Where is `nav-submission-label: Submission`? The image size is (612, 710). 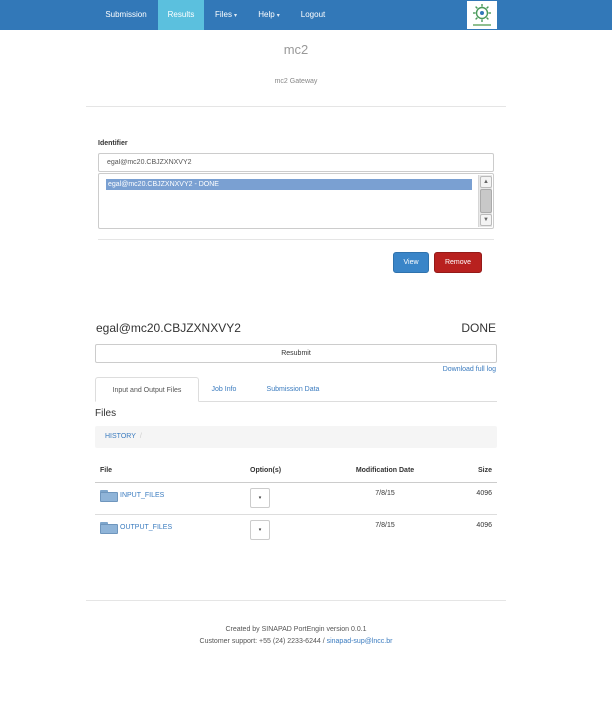
nav-submission-label: Submission is located at coordinates (126, 14).